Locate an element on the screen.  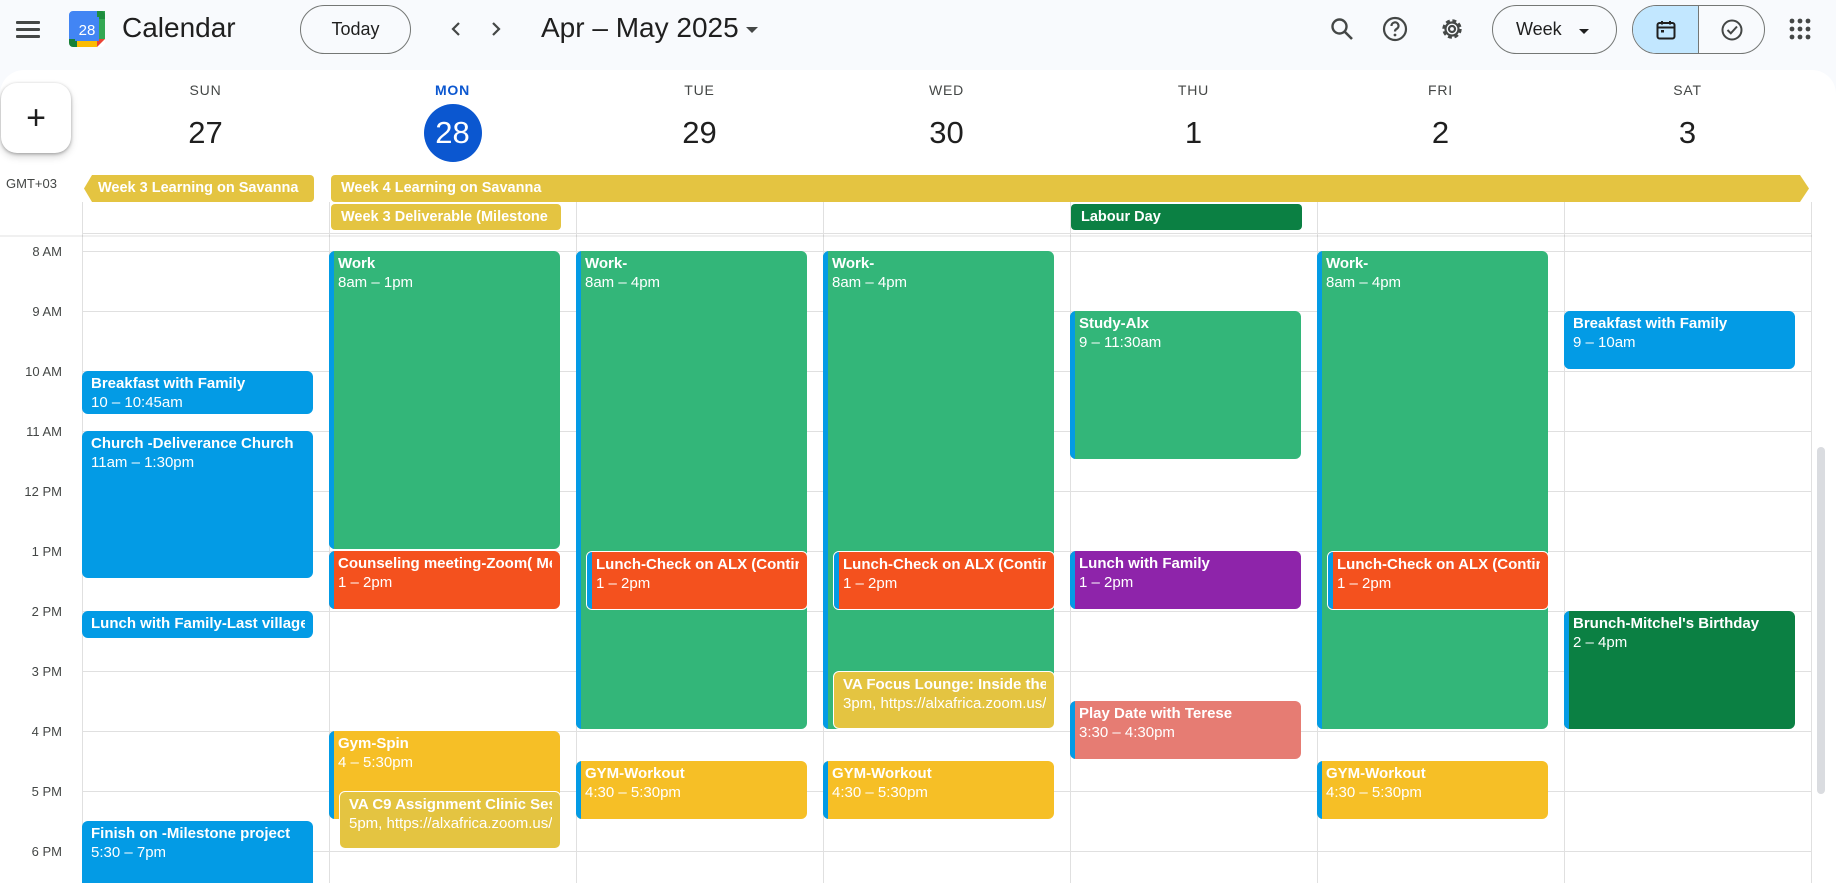
chevron-right-icon is located at coordinates (496, 29).